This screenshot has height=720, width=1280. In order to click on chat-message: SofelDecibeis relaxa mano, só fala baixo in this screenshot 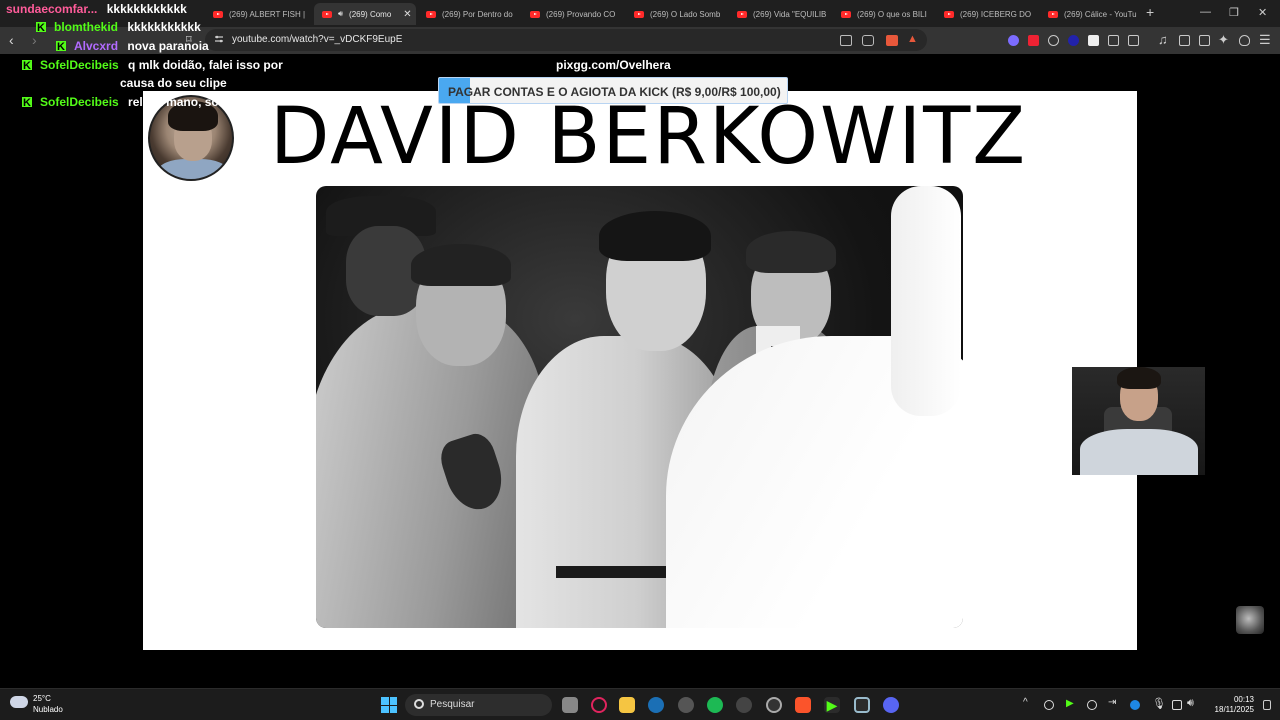, I will do `click(150, 103)`.